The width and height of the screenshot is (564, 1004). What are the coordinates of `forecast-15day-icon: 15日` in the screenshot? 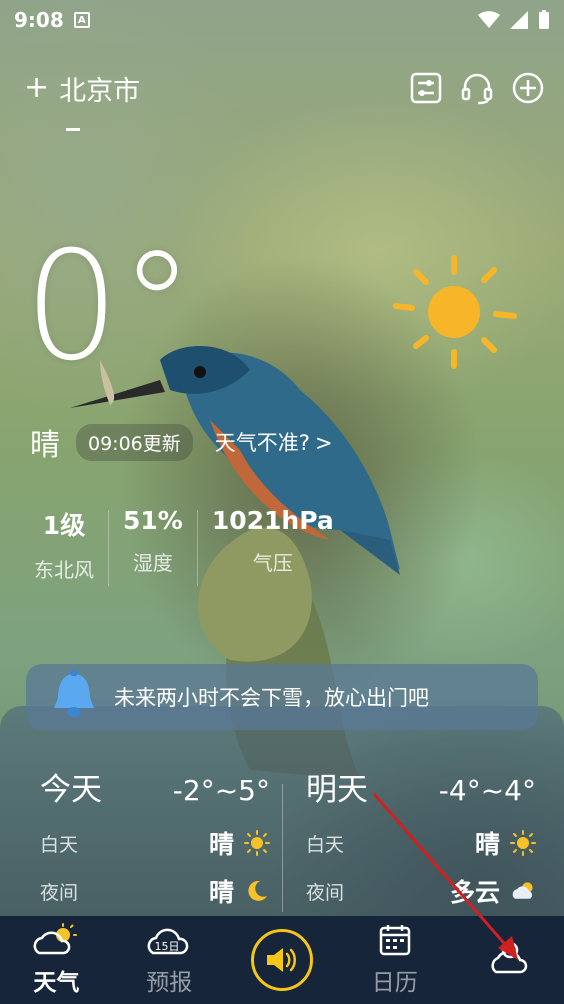 It's located at (169, 942).